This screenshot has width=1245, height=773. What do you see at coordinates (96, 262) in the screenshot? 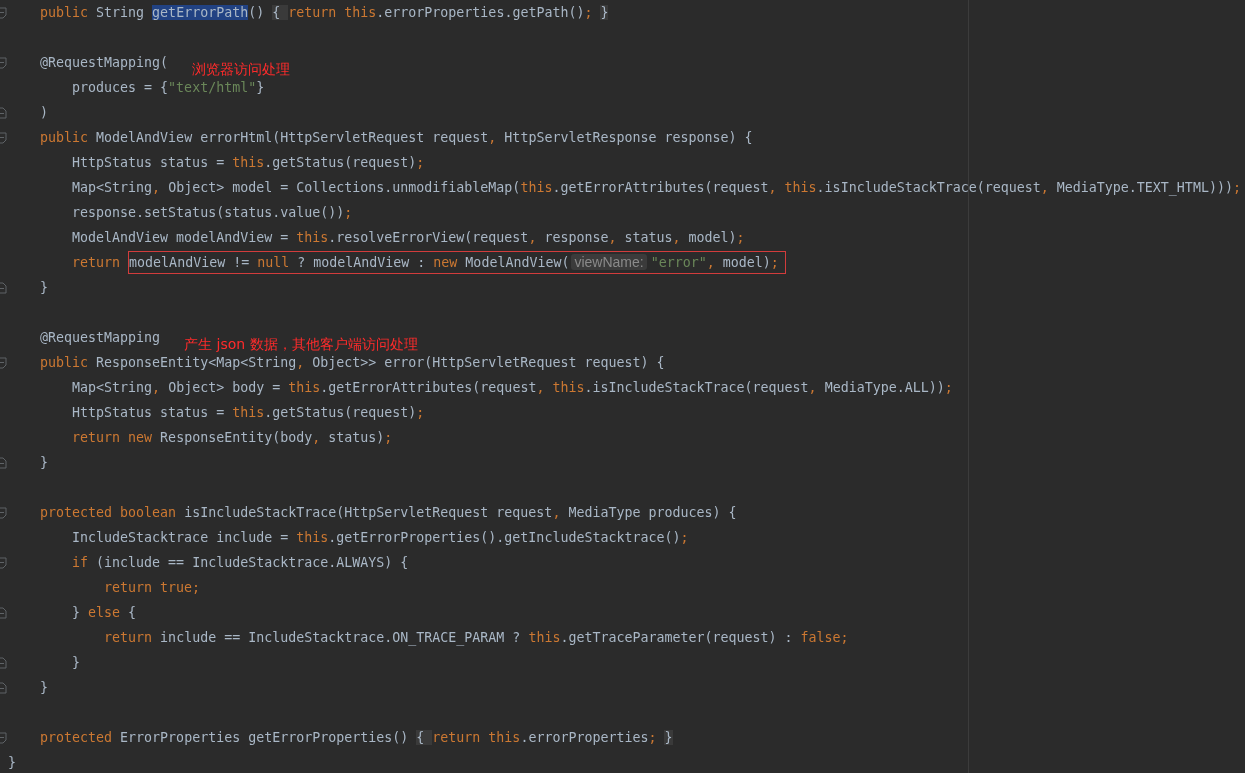
I see `code-line: return` at bounding box center [96, 262].